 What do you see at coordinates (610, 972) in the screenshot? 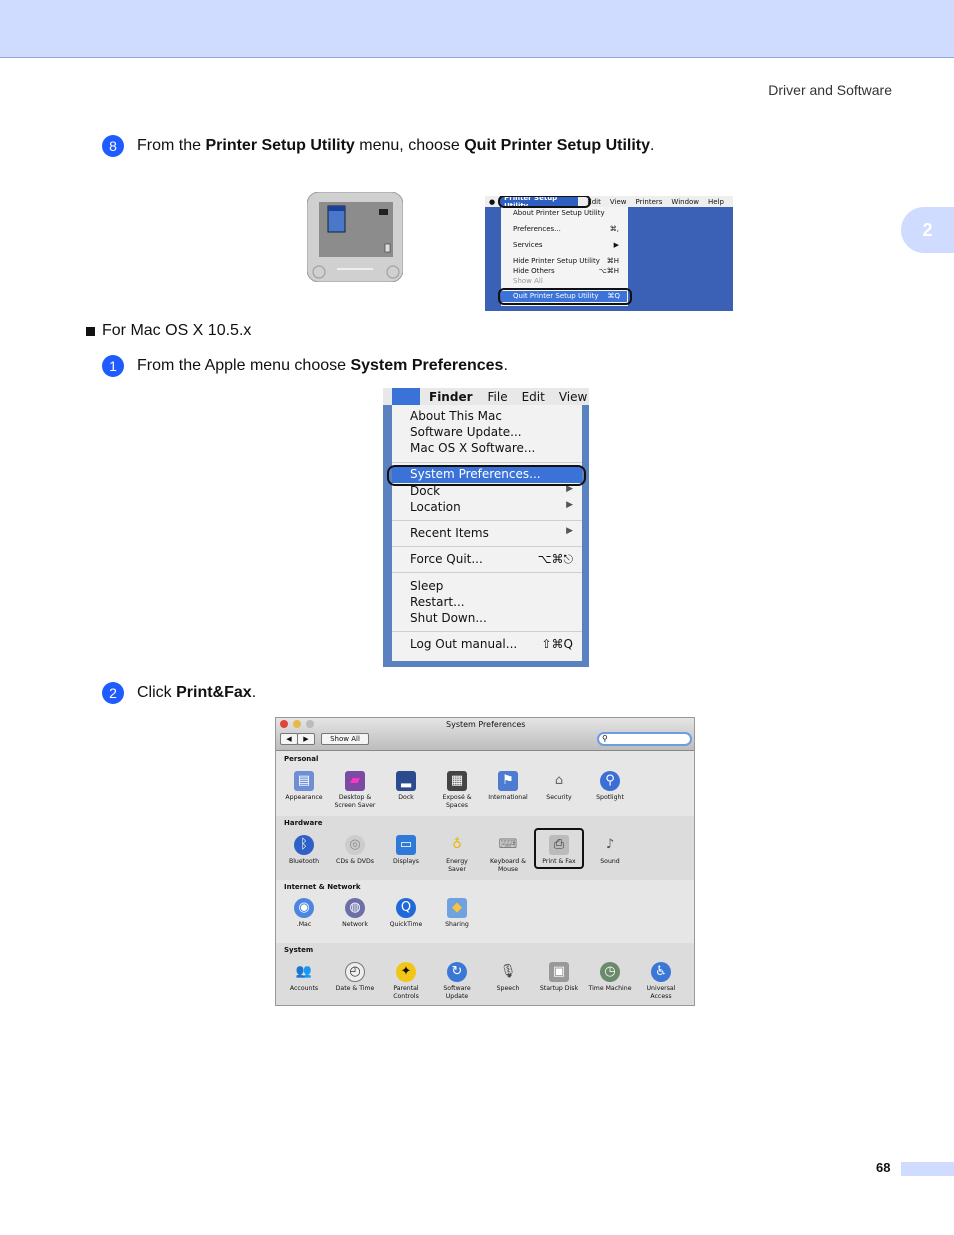
I see `time-machine-icon: ◷` at bounding box center [610, 972].